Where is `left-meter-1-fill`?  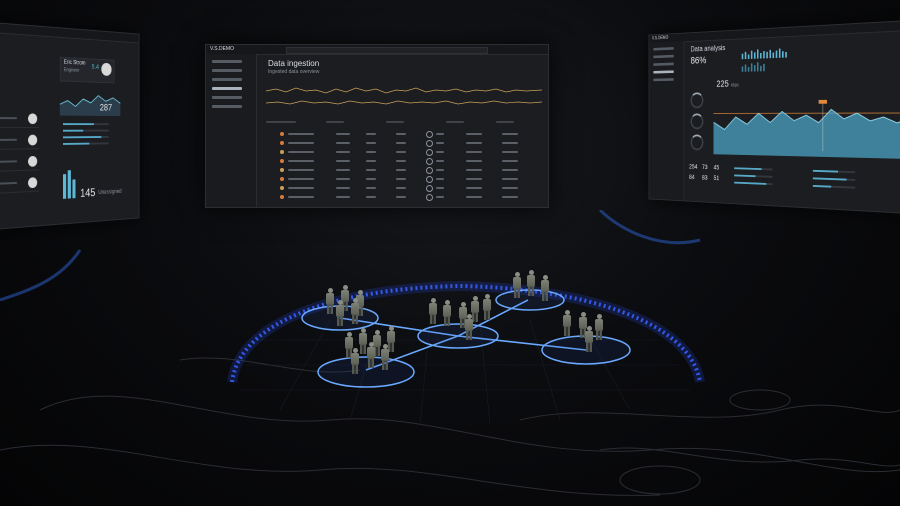
left-meter-1-fill is located at coordinates (78, 124).